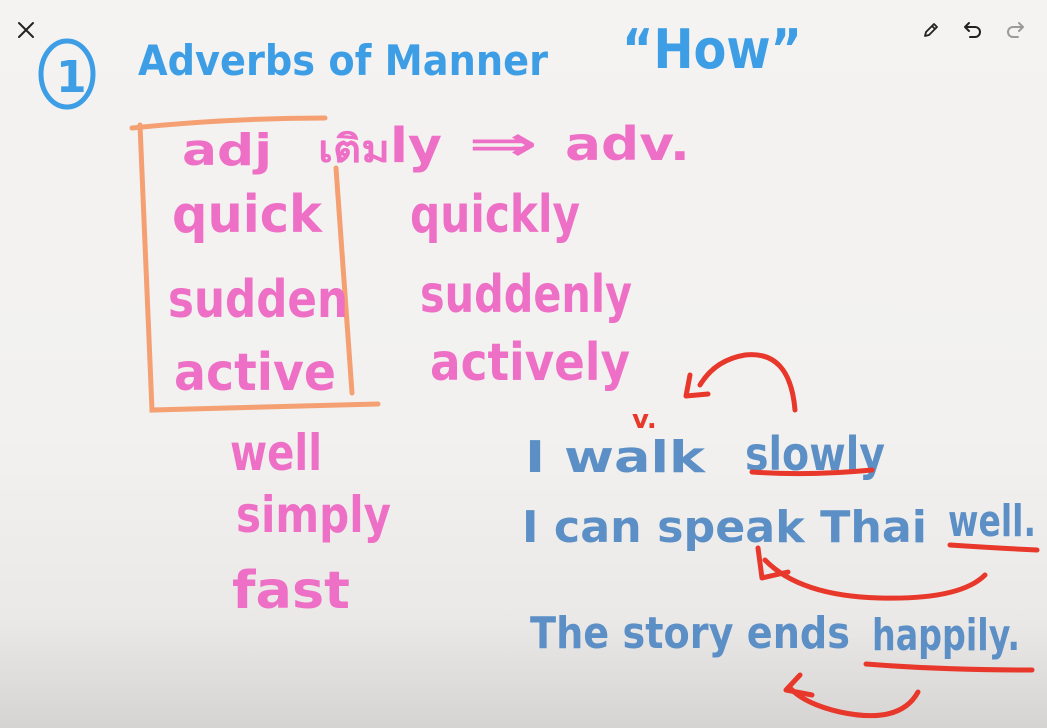 This screenshot has height=728, width=1047. I want to click on sentence-3: The story ends happily., so click(775, 634).